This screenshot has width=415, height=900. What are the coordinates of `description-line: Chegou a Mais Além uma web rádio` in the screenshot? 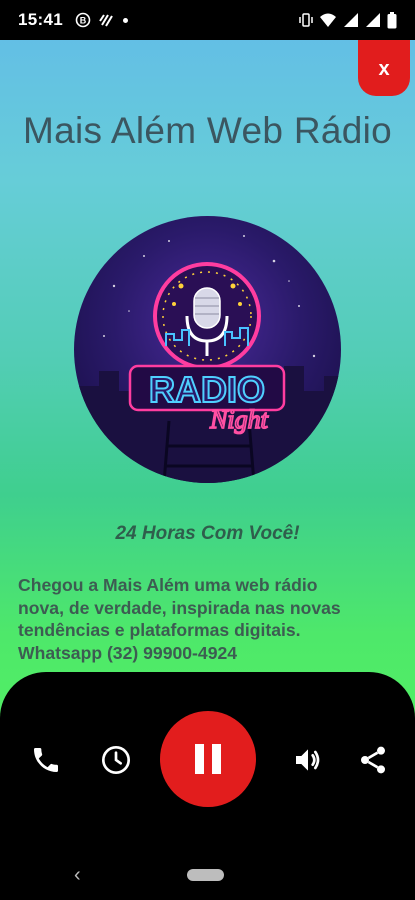 It's located at (168, 585).